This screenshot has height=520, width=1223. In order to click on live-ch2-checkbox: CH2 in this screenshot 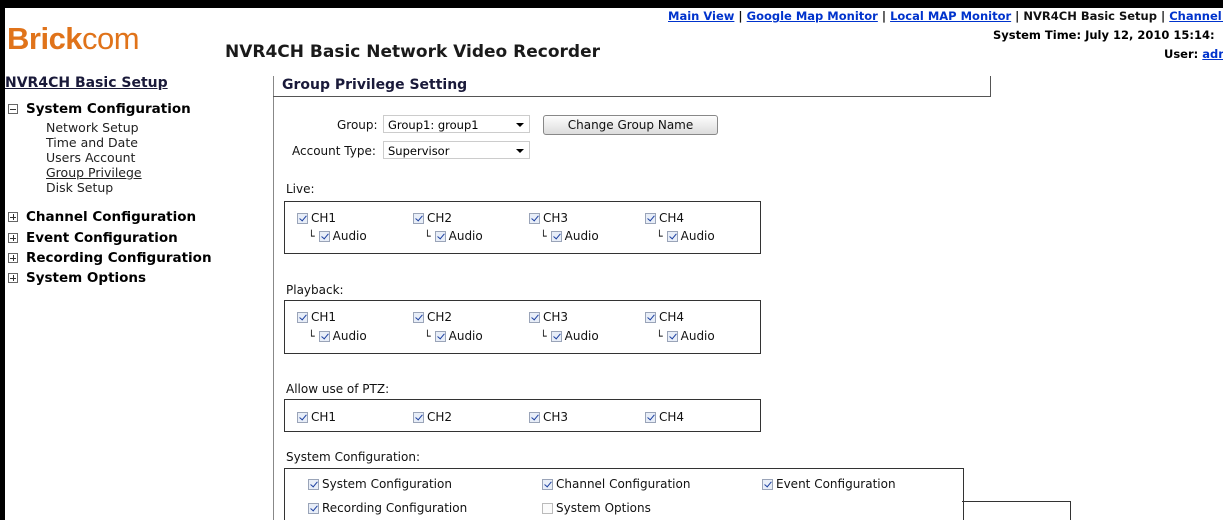, I will do `click(432, 218)`.